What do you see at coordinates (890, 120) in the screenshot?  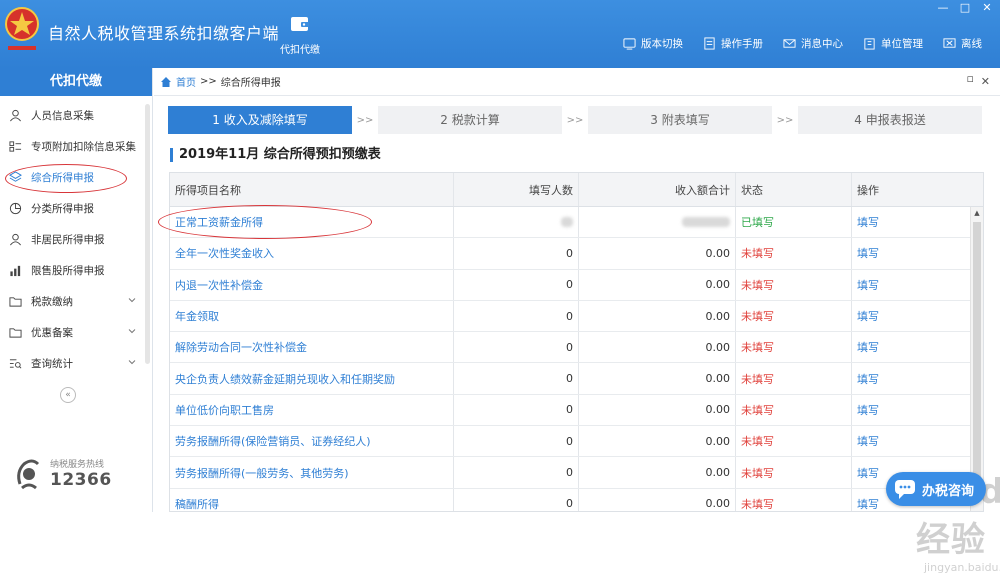 I see `step-report-submit: 4 申报表报送` at bounding box center [890, 120].